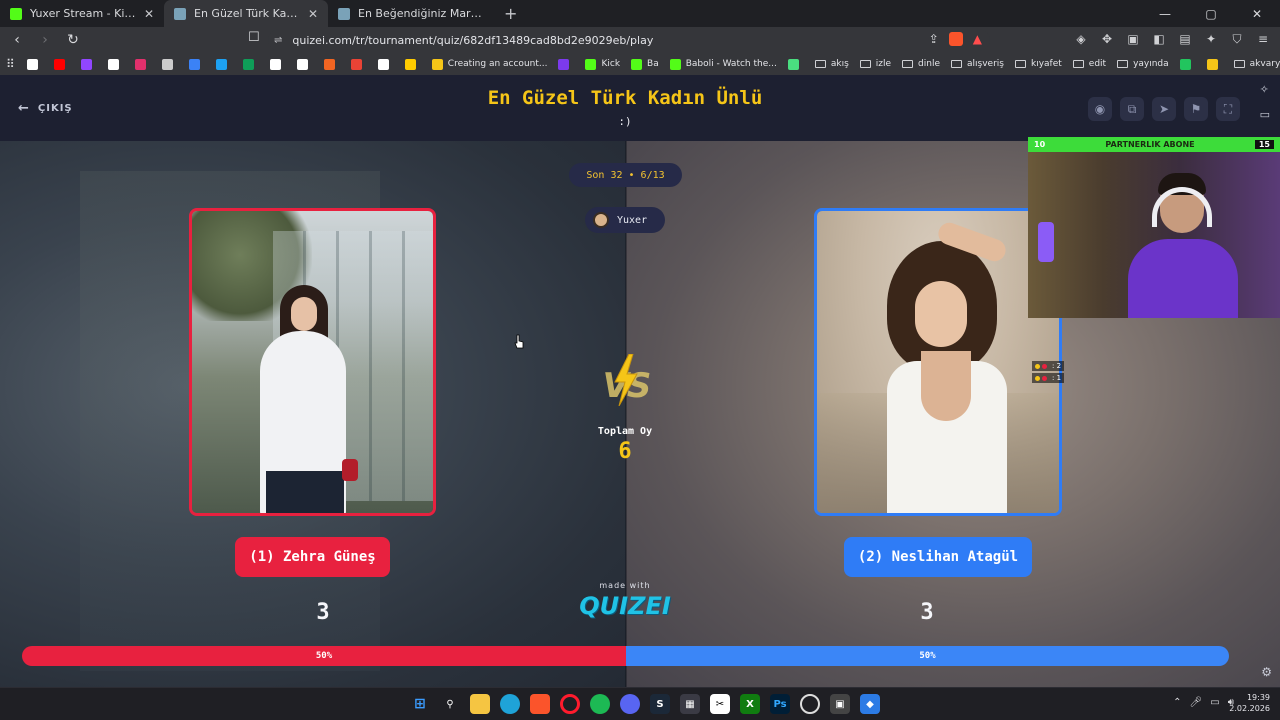 This screenshot has height=720, width=1280. I want to click on snipping-tool-icon: ▣, so click(840, 704).